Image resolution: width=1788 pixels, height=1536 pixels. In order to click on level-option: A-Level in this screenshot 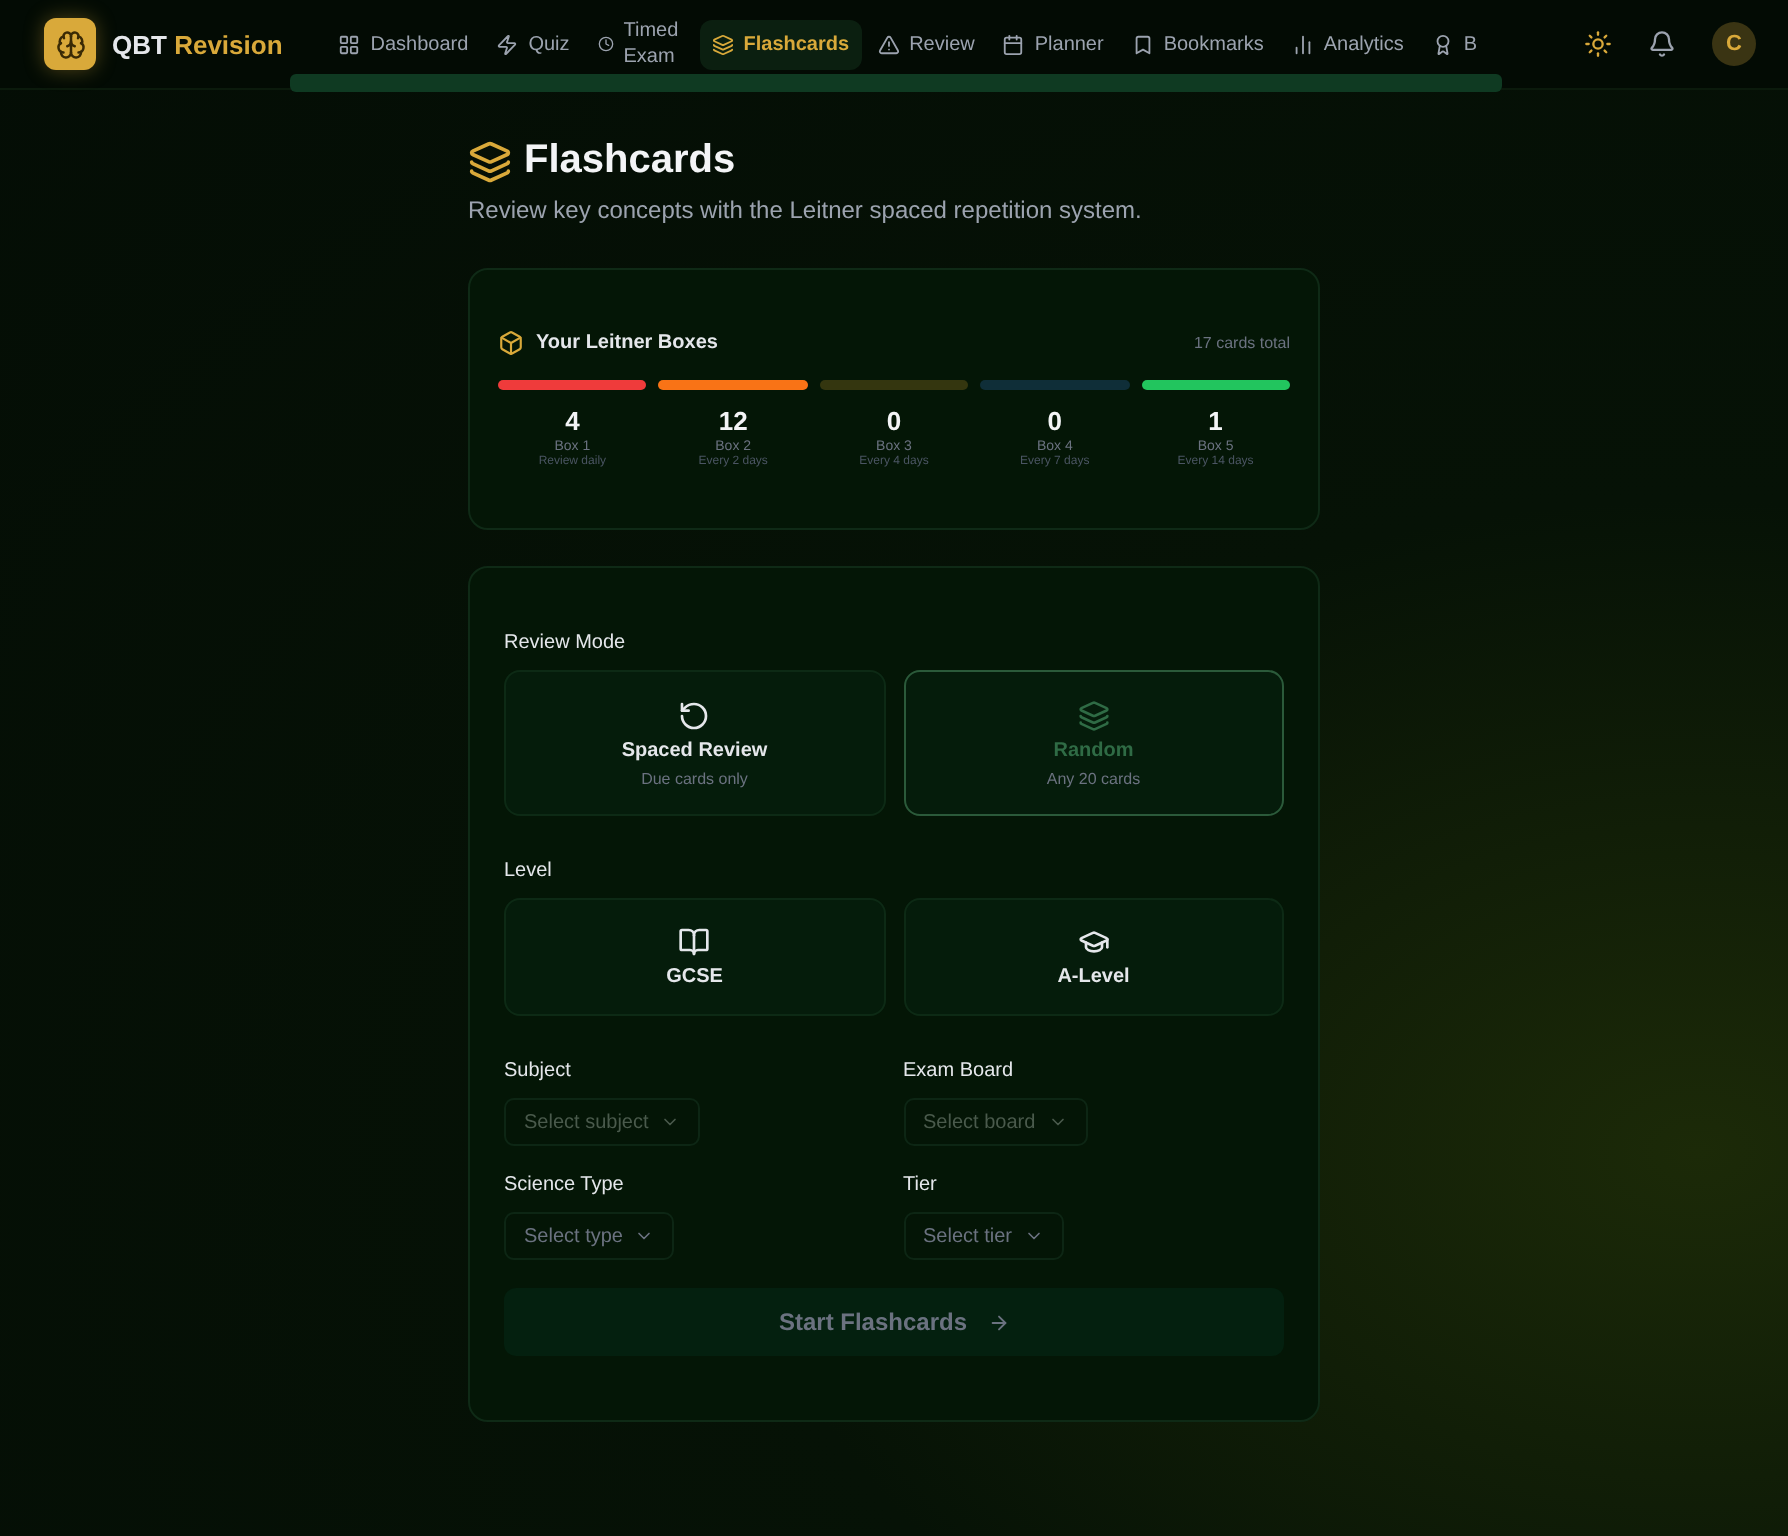, I will do `click(1093, 957)`.